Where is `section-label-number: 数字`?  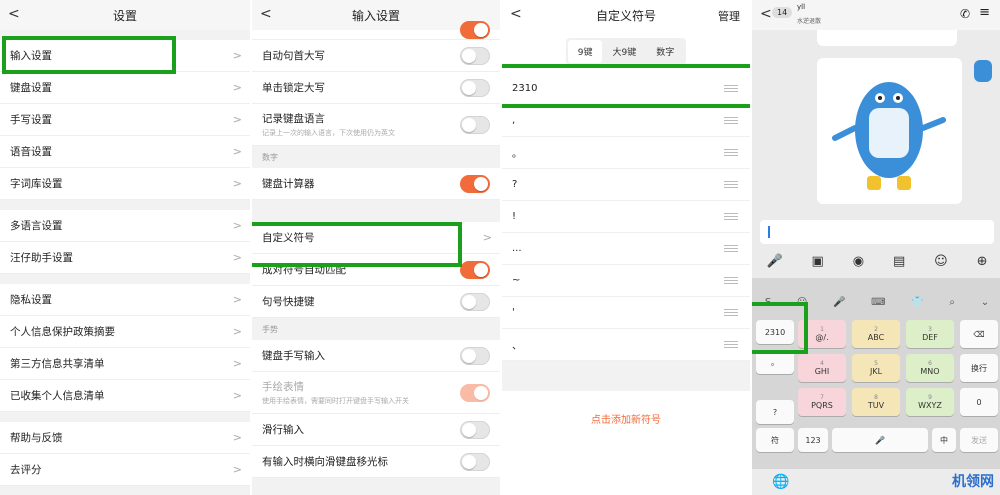
section-label-number: 数字 is located at coordinates (376, 157).